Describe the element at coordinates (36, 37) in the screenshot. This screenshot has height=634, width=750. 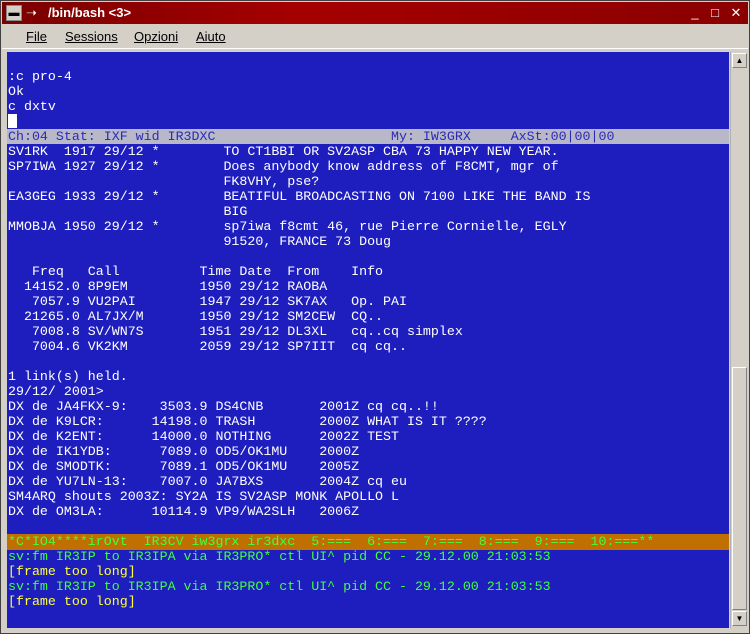
I see `menu-file: File` at that location.